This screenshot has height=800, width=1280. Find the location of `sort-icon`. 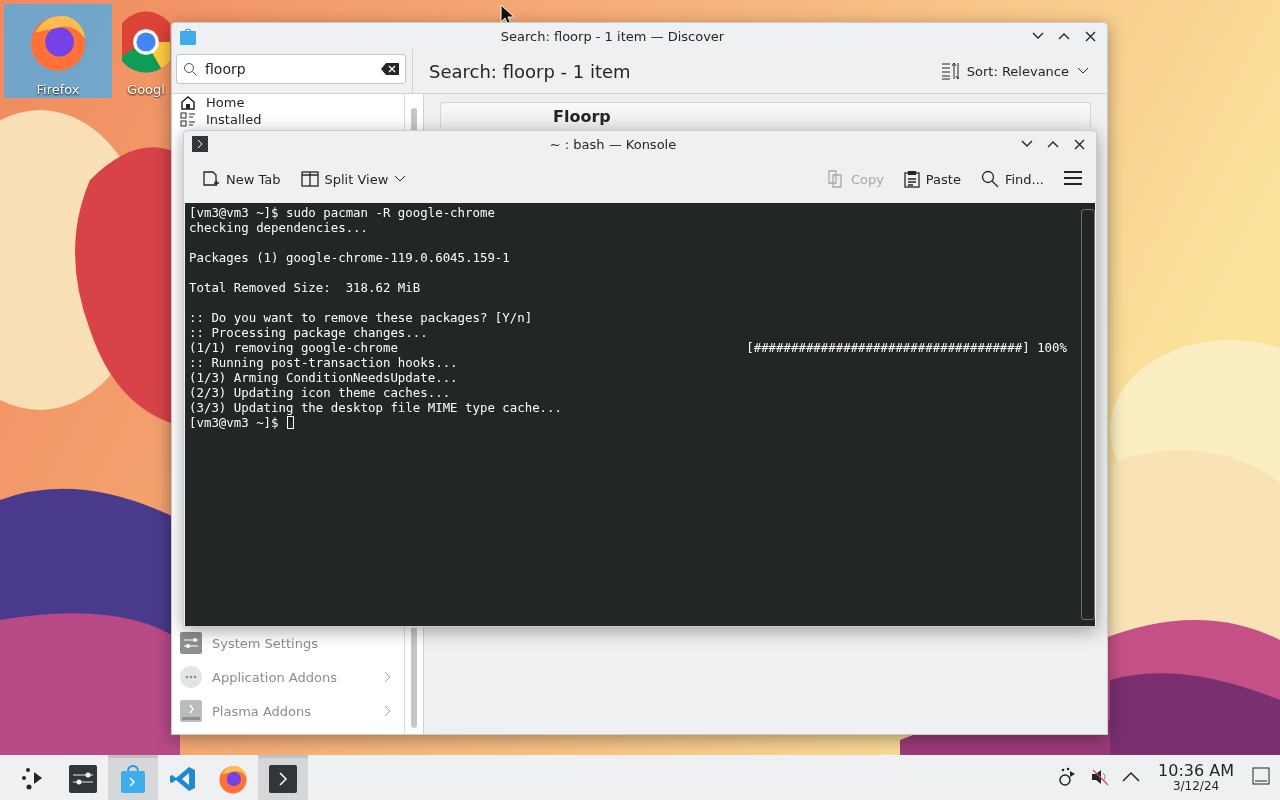

sort-icon is located at coordinates (949, 71).